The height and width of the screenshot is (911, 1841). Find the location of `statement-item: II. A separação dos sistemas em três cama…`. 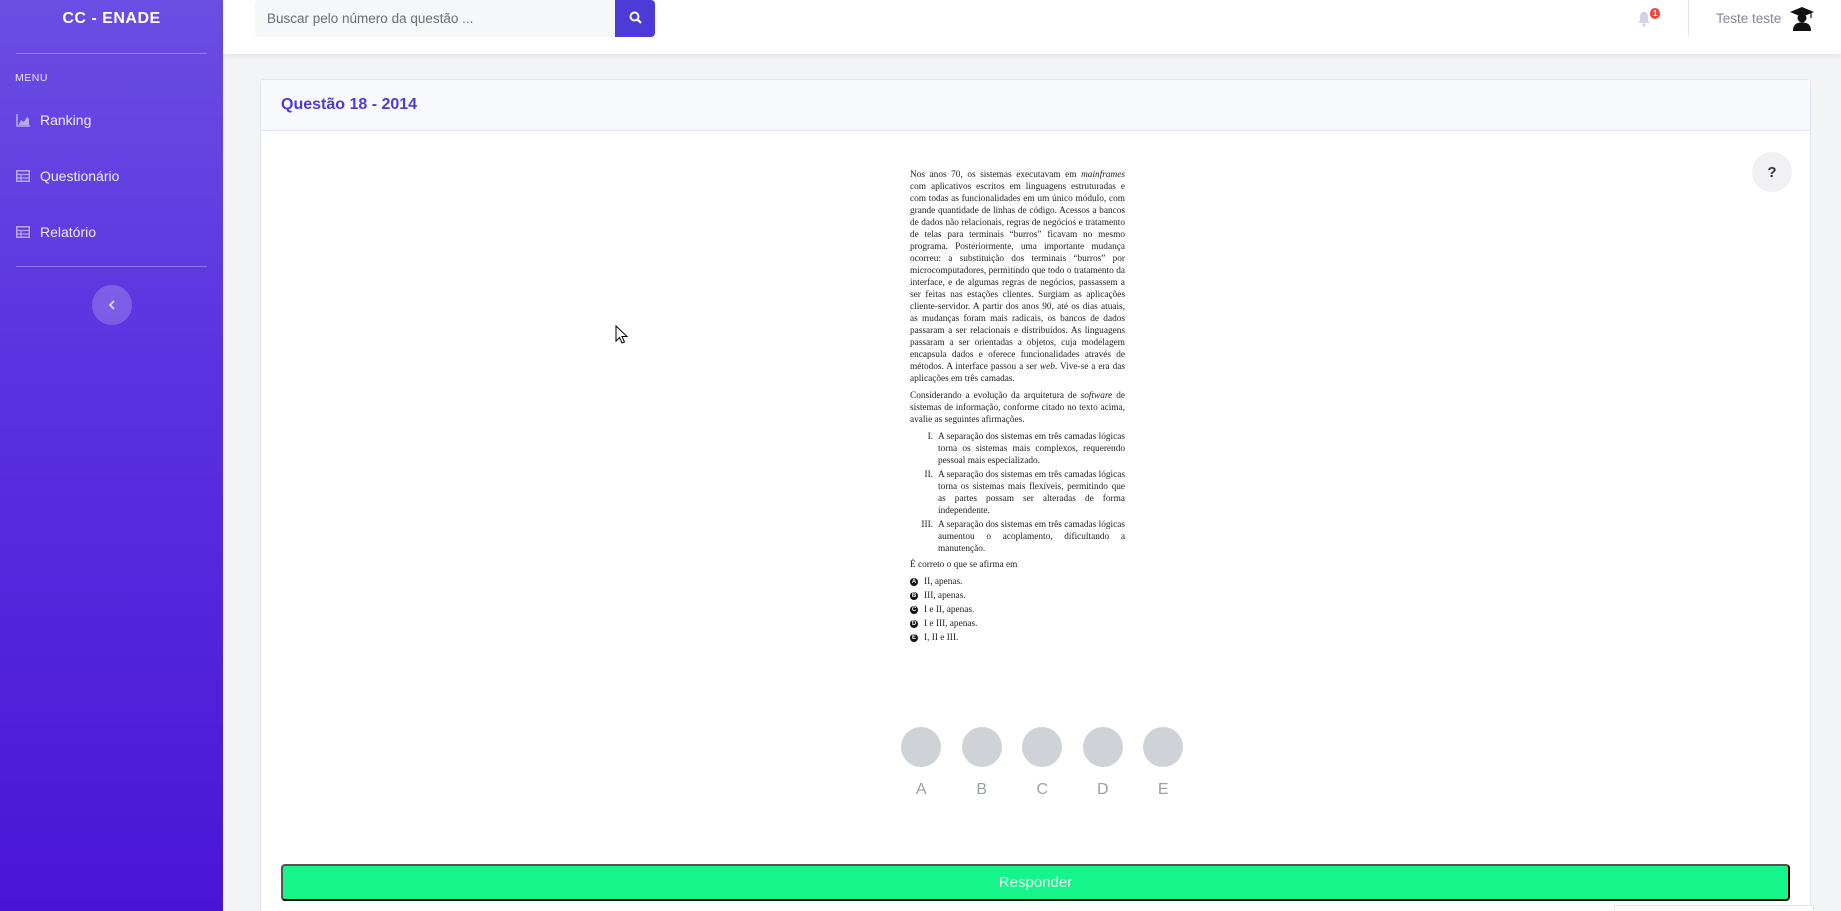

statement-item: II. A separação dos sistemas em três cama… is located at coordinates (1017, 493).